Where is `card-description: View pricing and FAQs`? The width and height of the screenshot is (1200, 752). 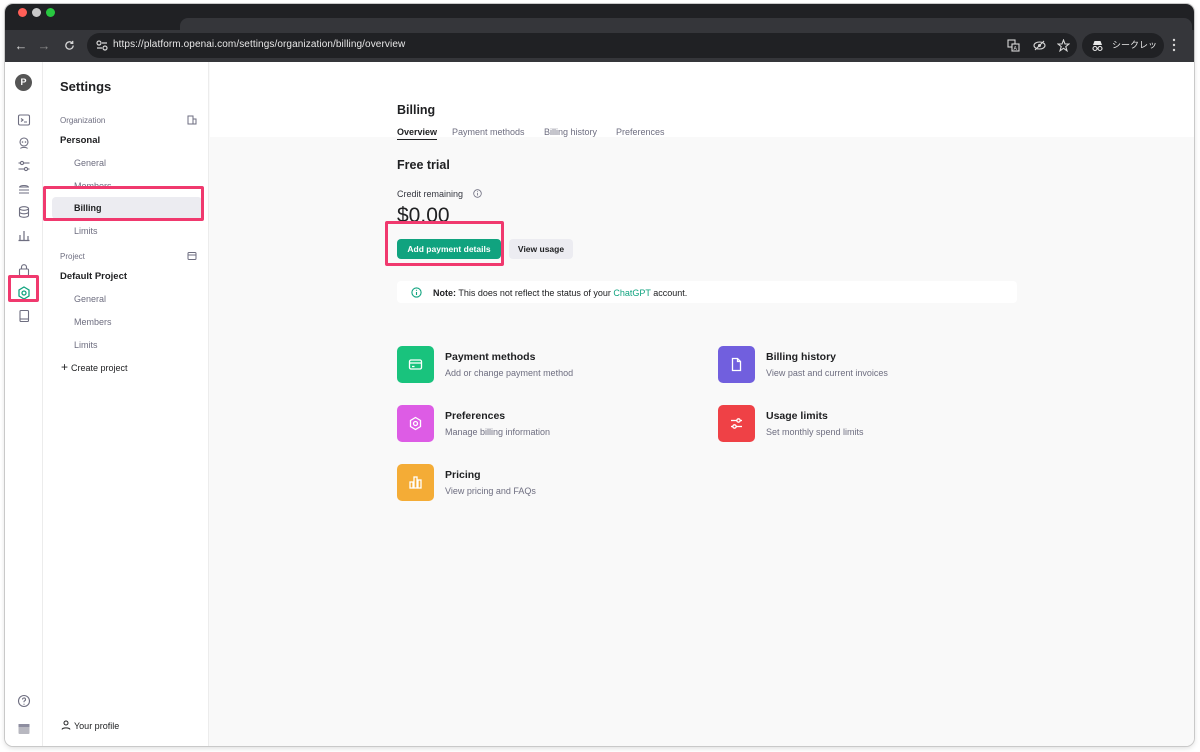
card-description: View pricing and FAQs is located at coordinates (490, 491).